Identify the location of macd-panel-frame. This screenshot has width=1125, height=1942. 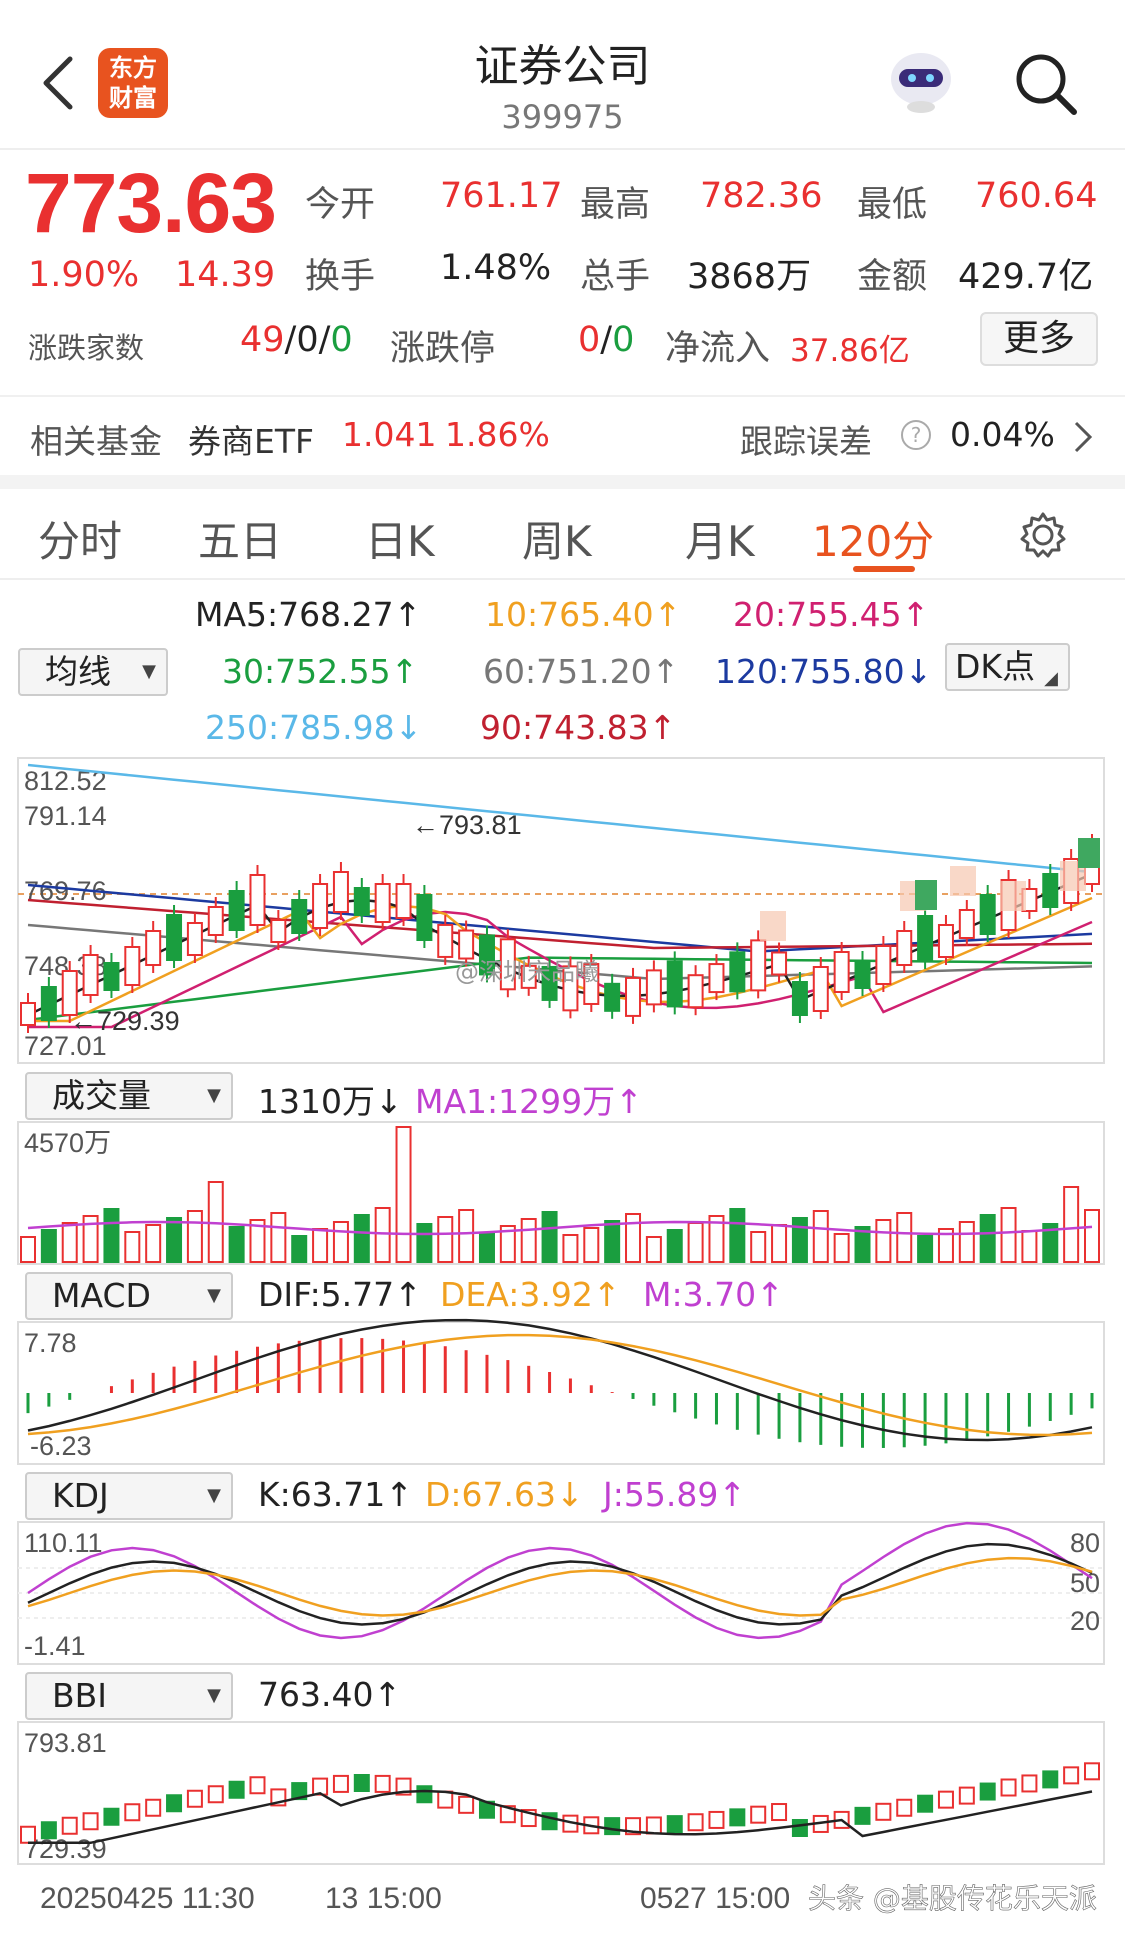
(561, 1393).